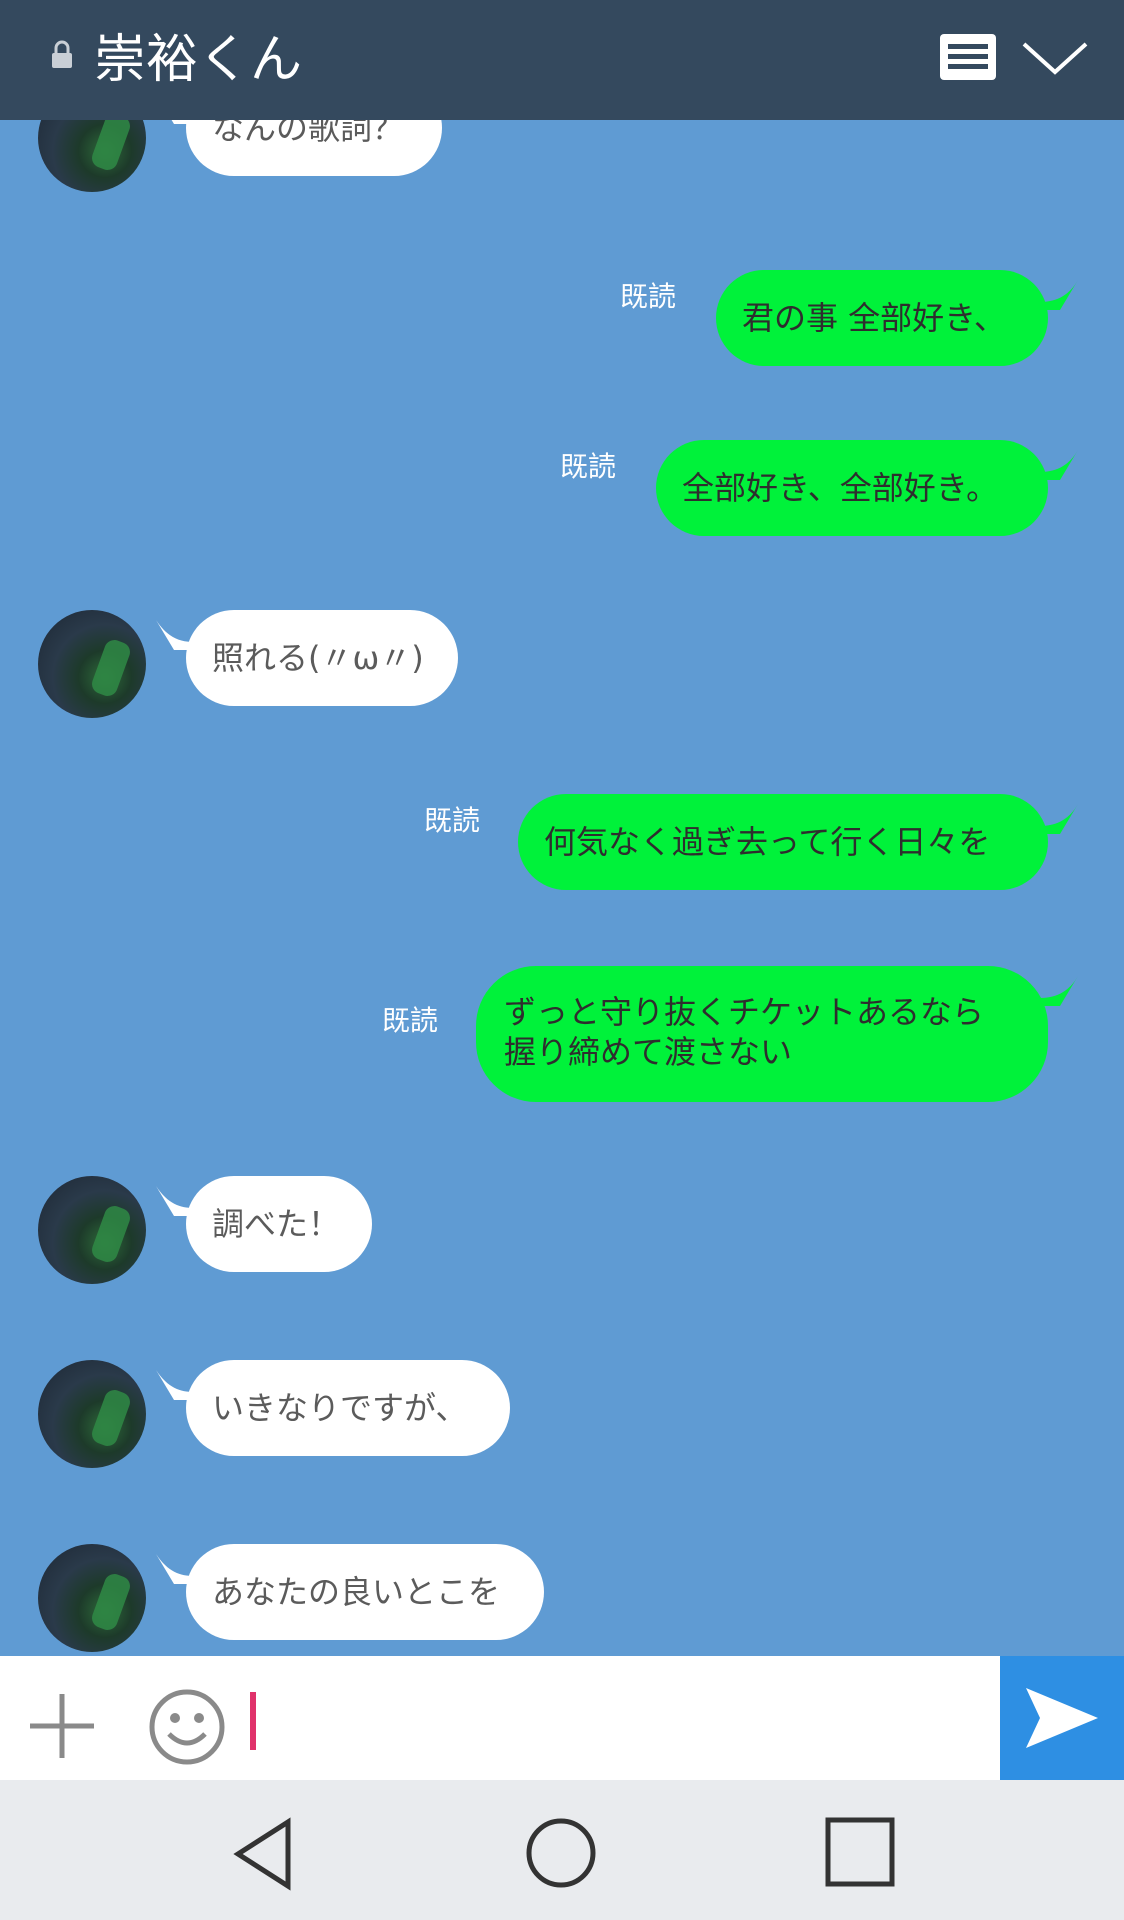 The image size is (1124, 1920). What do you see at coordinates (62, 54) in the screenshot?
I see `lock-icon` at bounding box center [62, 54].